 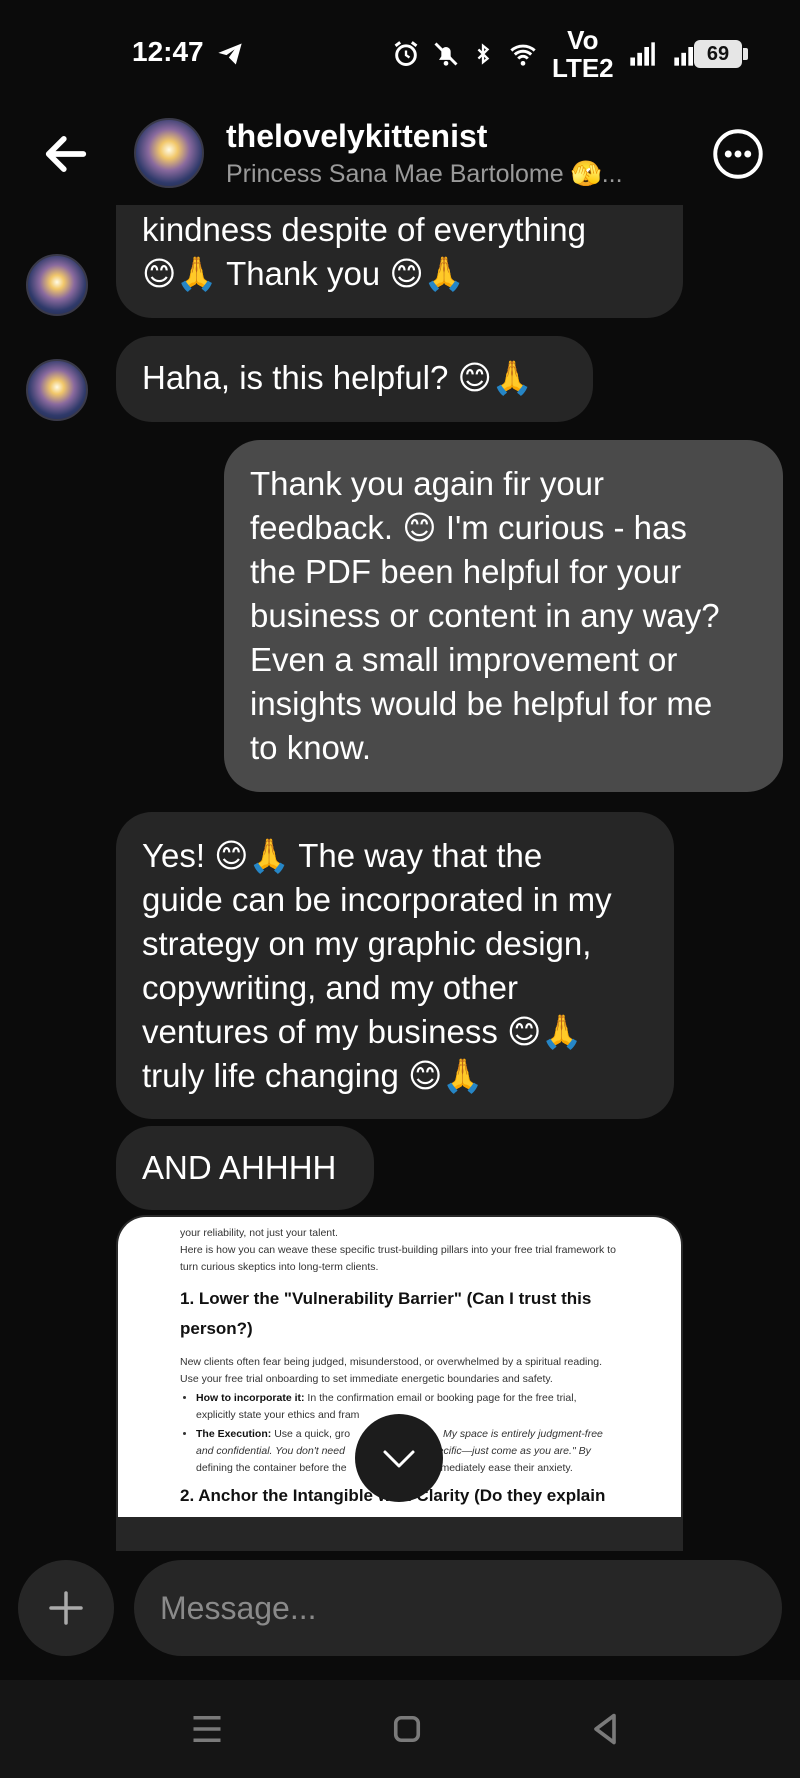 I want to click on message-text: Haha, is this helpful? 😊🙏, so click(x=338, y=377).